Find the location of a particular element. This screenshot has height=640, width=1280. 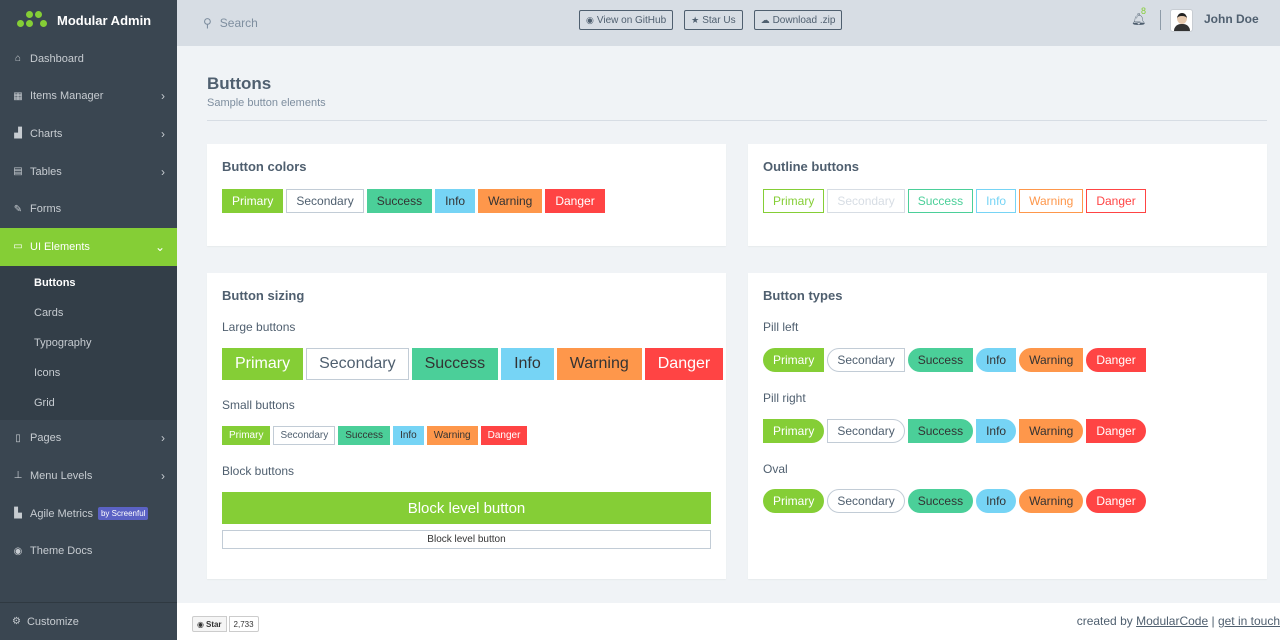

github-star-count: 2,733 is located at coordinates (243, 624).